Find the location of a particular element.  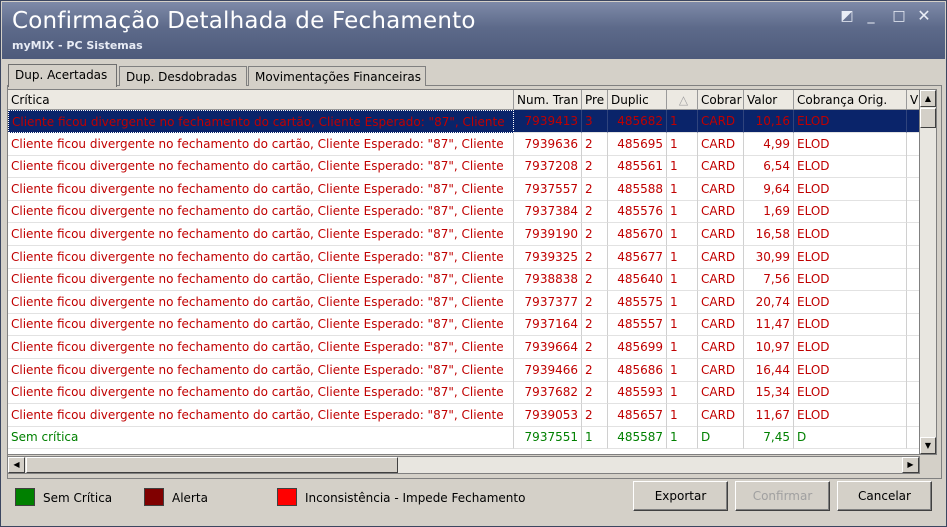

vertical-scrollbar: ▲ ▼ is located at coordinates (928, 272).